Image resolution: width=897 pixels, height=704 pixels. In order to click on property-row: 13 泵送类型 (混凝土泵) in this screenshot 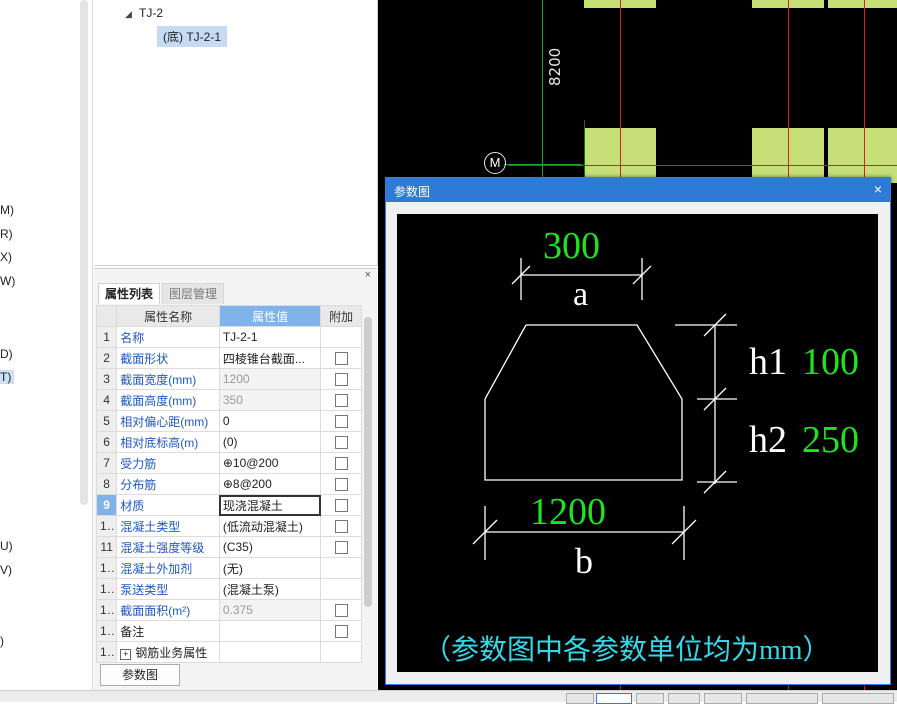, I will do `click(228, 589)`.